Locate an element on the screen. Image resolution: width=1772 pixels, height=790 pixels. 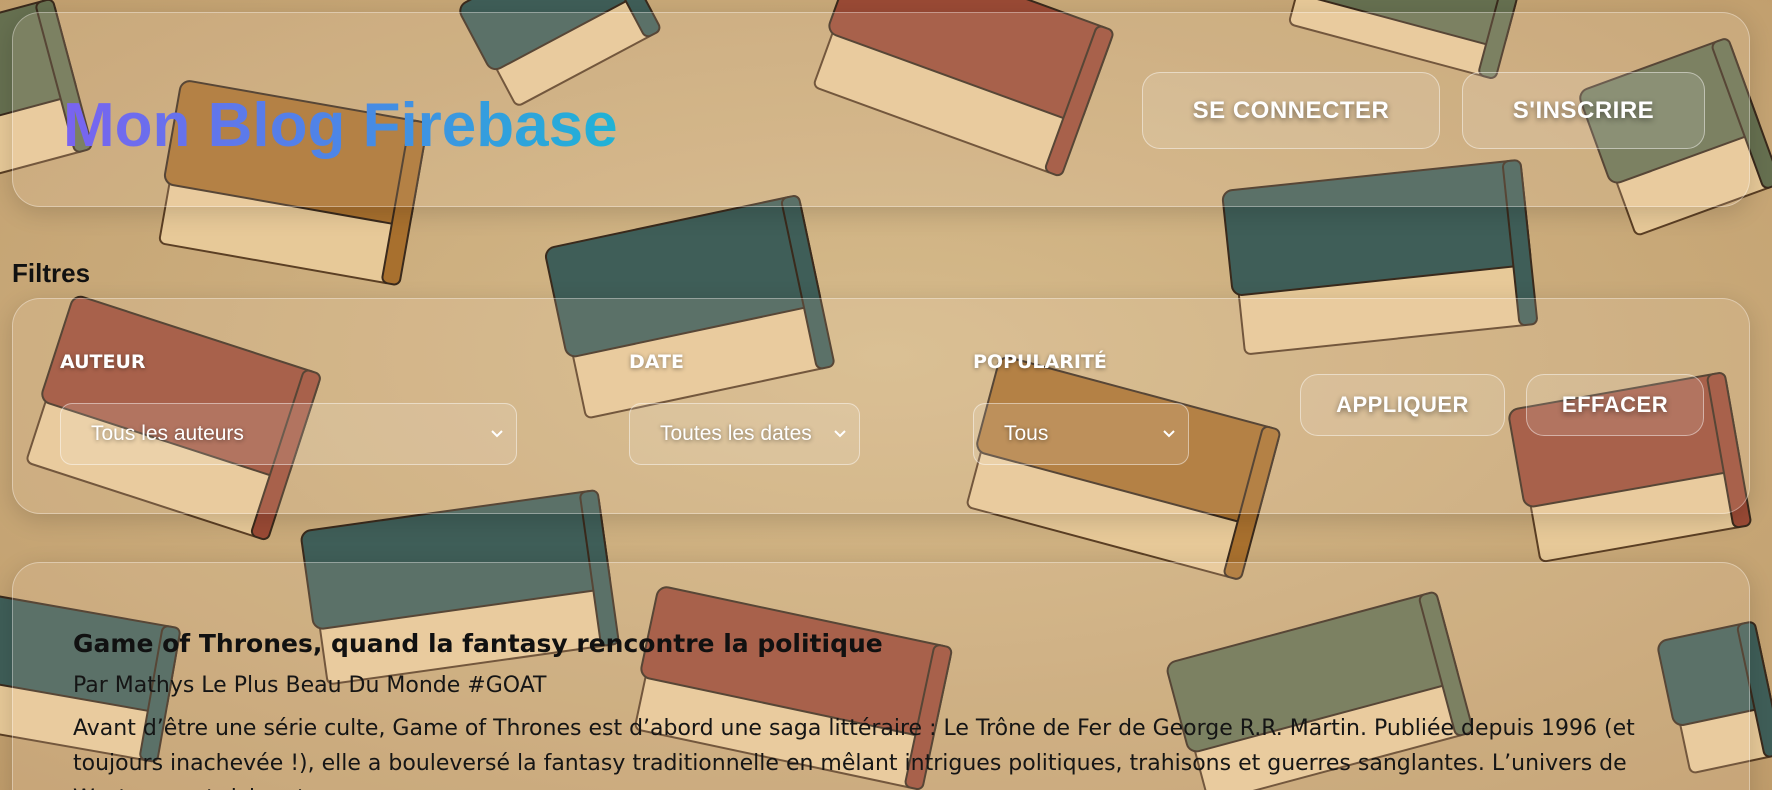
filters-heading: Filtres is located at coordinates (51, 273).